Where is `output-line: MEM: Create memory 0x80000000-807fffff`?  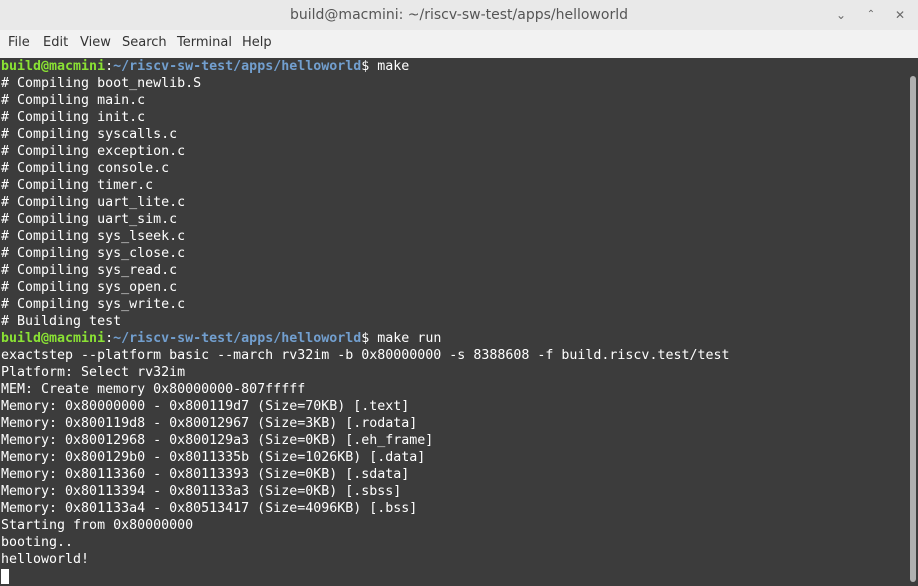
output-line: MEM: Create memory 0x80000000-807fffff is located at coordinates (153, 389).